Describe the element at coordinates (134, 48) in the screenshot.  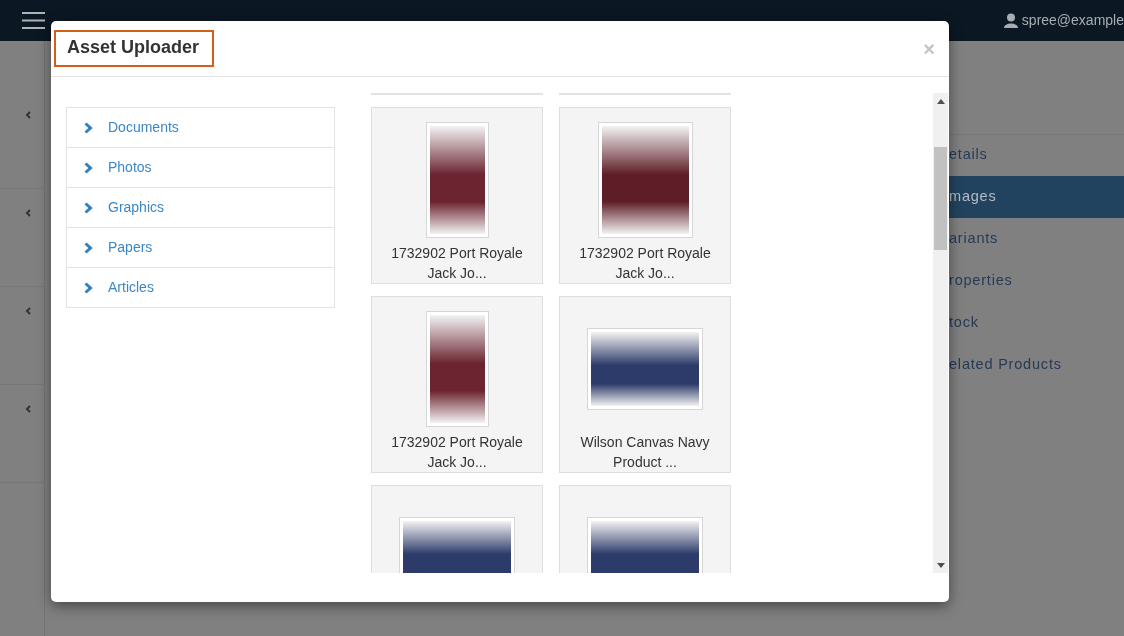
I see `modal-title: Asset Uploader` at that location.